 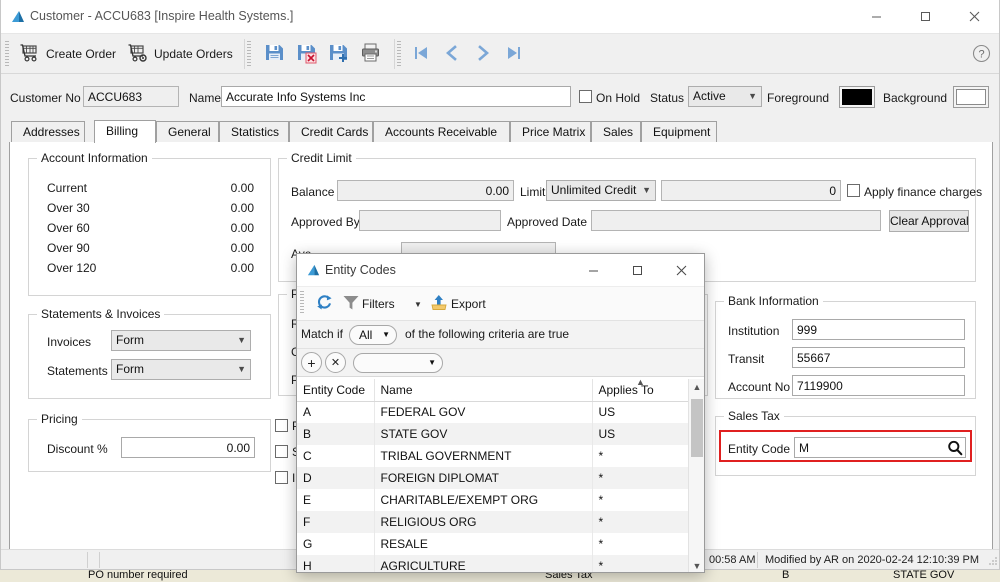 I want to click on cell-name: FOREIGN DIPLOMAT, so click(x=483, y=478).